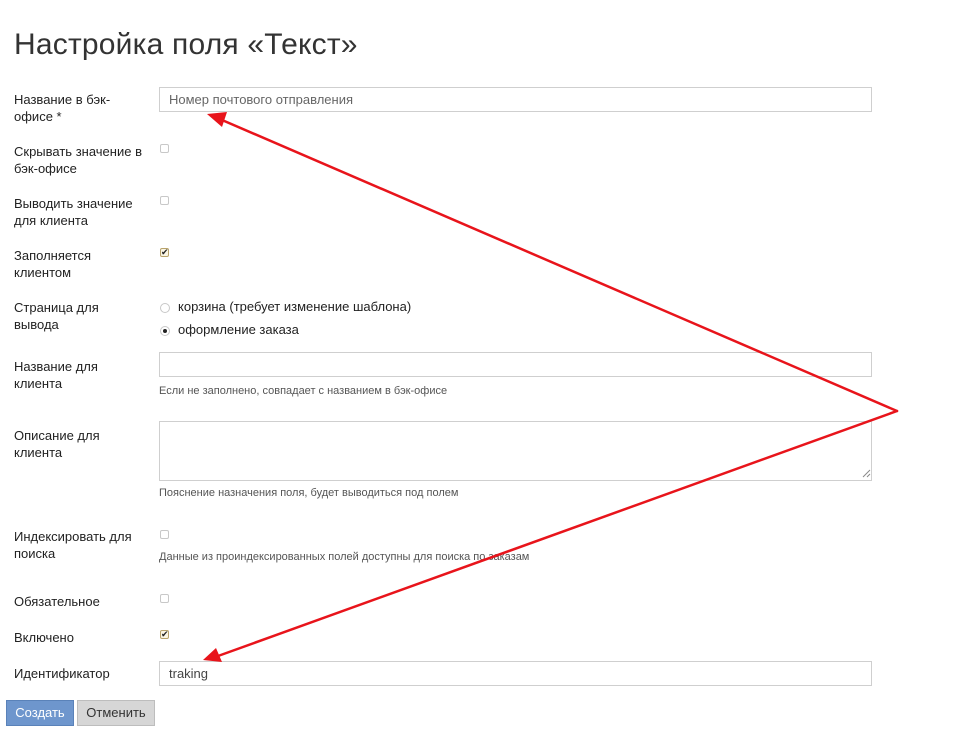 This screenshot has height=733, width=980. Describe the element at coordinates (186, 44) in the screenshot. I see `page-title: Настройка поля «Текст»` at that location.